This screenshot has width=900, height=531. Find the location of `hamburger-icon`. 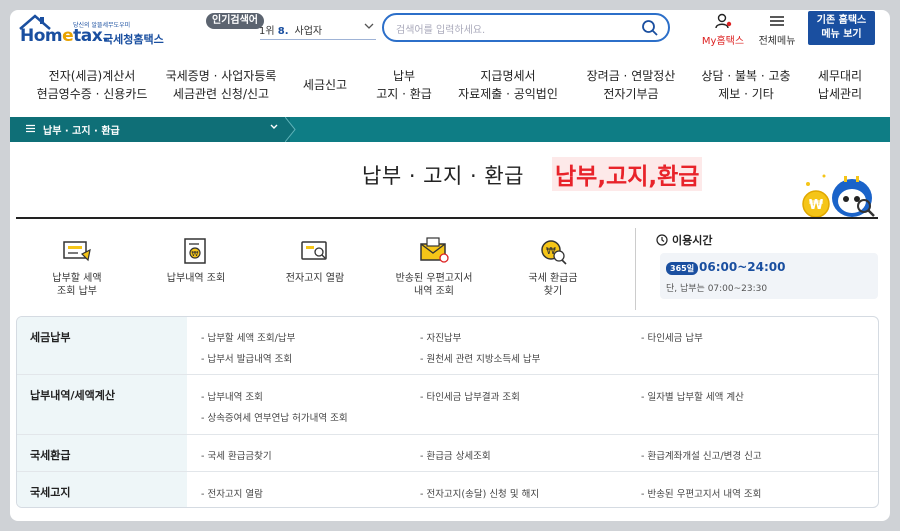

hamburger-icon is located at coordinates (777, 21).